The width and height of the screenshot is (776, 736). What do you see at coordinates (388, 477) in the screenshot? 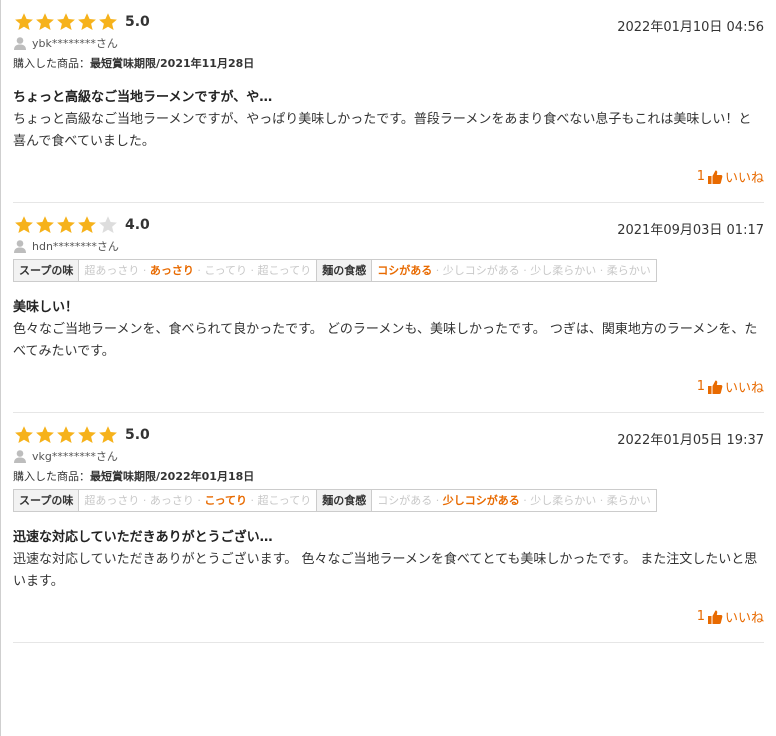
I see `purchased-item: 購入した商品：最短賞味期限/2022年01月18日` at bounding box center [388, 477].